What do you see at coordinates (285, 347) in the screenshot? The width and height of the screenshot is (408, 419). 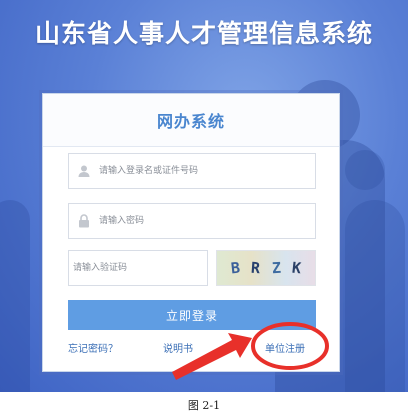 I see `unit-register-link: 单位注册` at bounding box center [285, 347].